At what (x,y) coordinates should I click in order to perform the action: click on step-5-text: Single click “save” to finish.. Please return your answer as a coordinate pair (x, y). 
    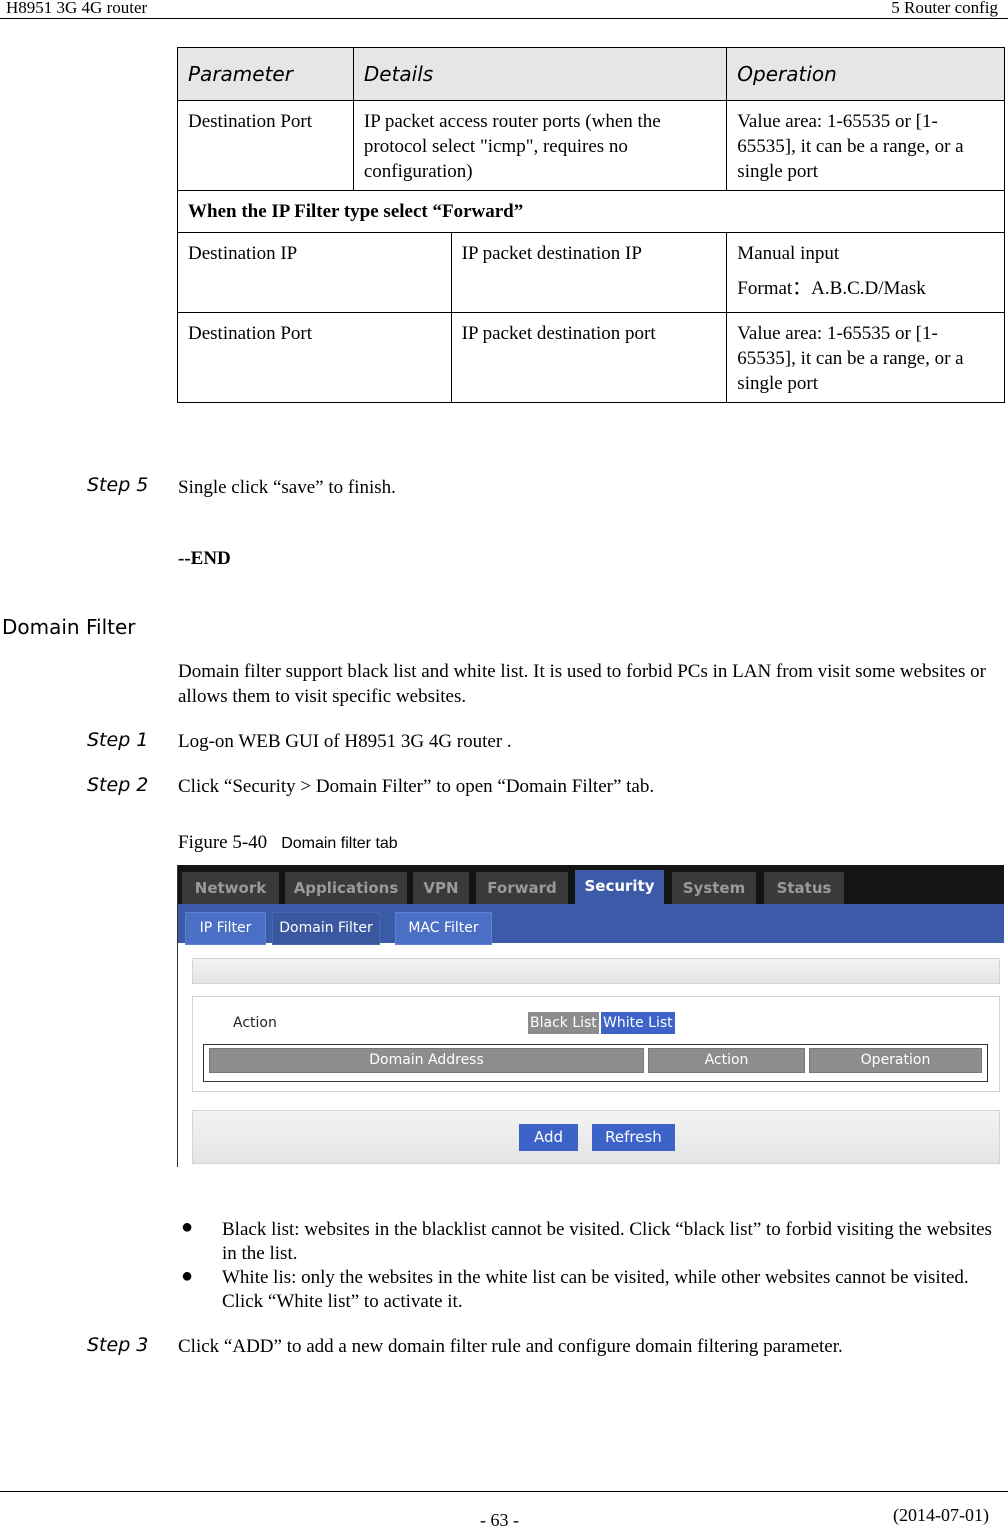
    Looking at the image, I should click on (287, 487).